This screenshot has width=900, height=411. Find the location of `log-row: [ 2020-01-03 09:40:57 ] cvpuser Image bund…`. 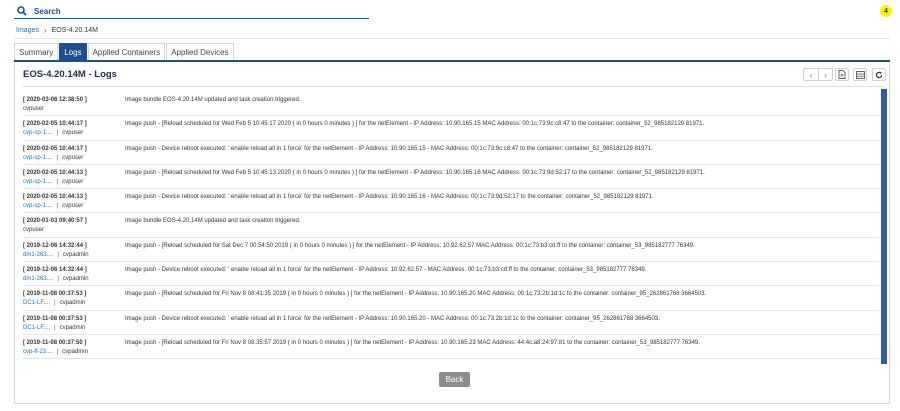

log-row: [ 2020-01-03 09:40:57 ] cvpuser Image bund… is located at coordinates (451, 225).